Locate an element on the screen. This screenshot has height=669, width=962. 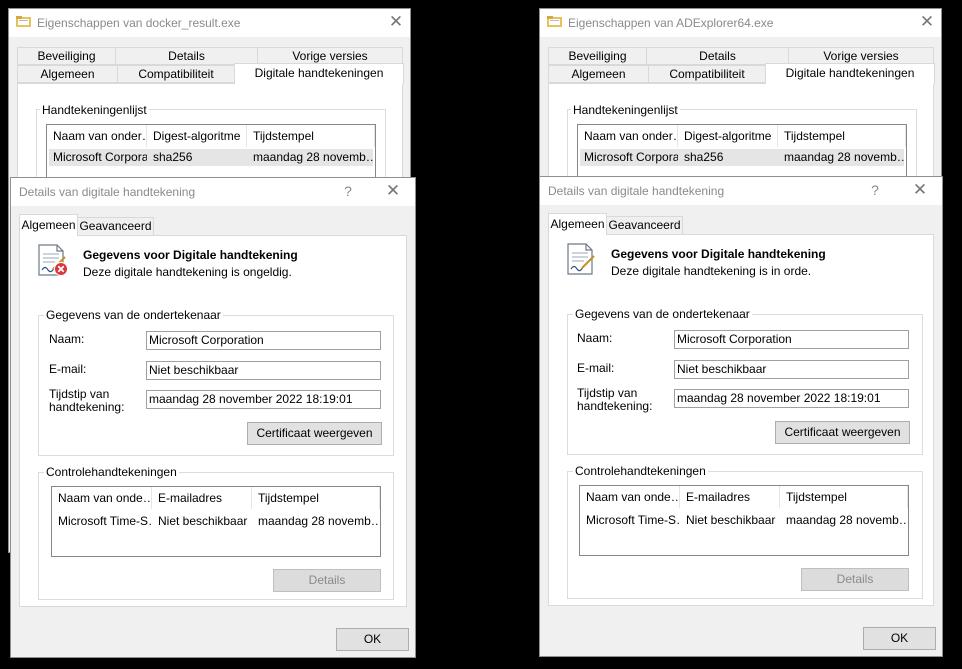
error-badge-icon is located at coordinates (61, 269).